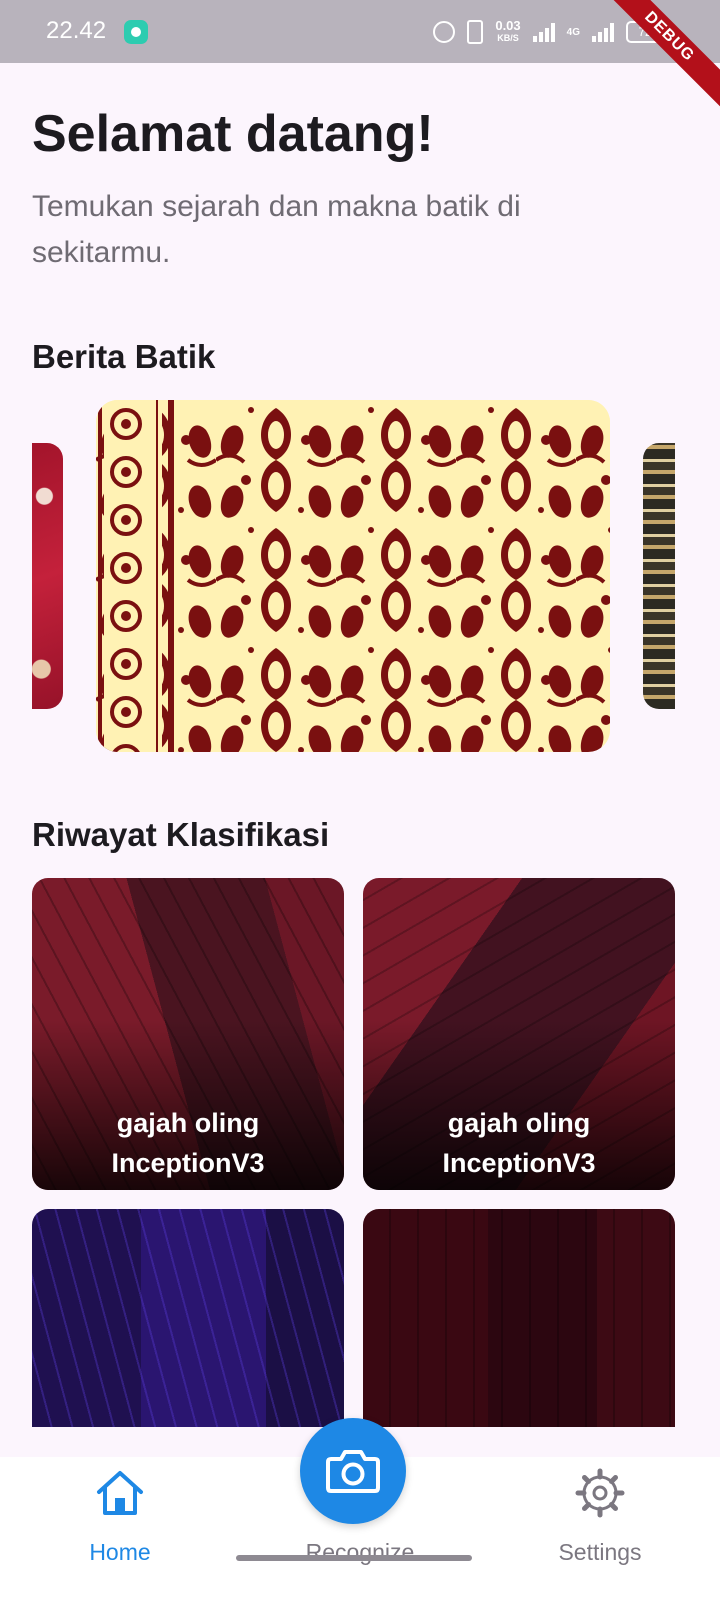 The height and width of the screenshot is (1600, 720). What do you see at coordinates (124, 356) in the screenshot?
I see `news-section-title: Berita Batik` at bounding box center [124, 356].